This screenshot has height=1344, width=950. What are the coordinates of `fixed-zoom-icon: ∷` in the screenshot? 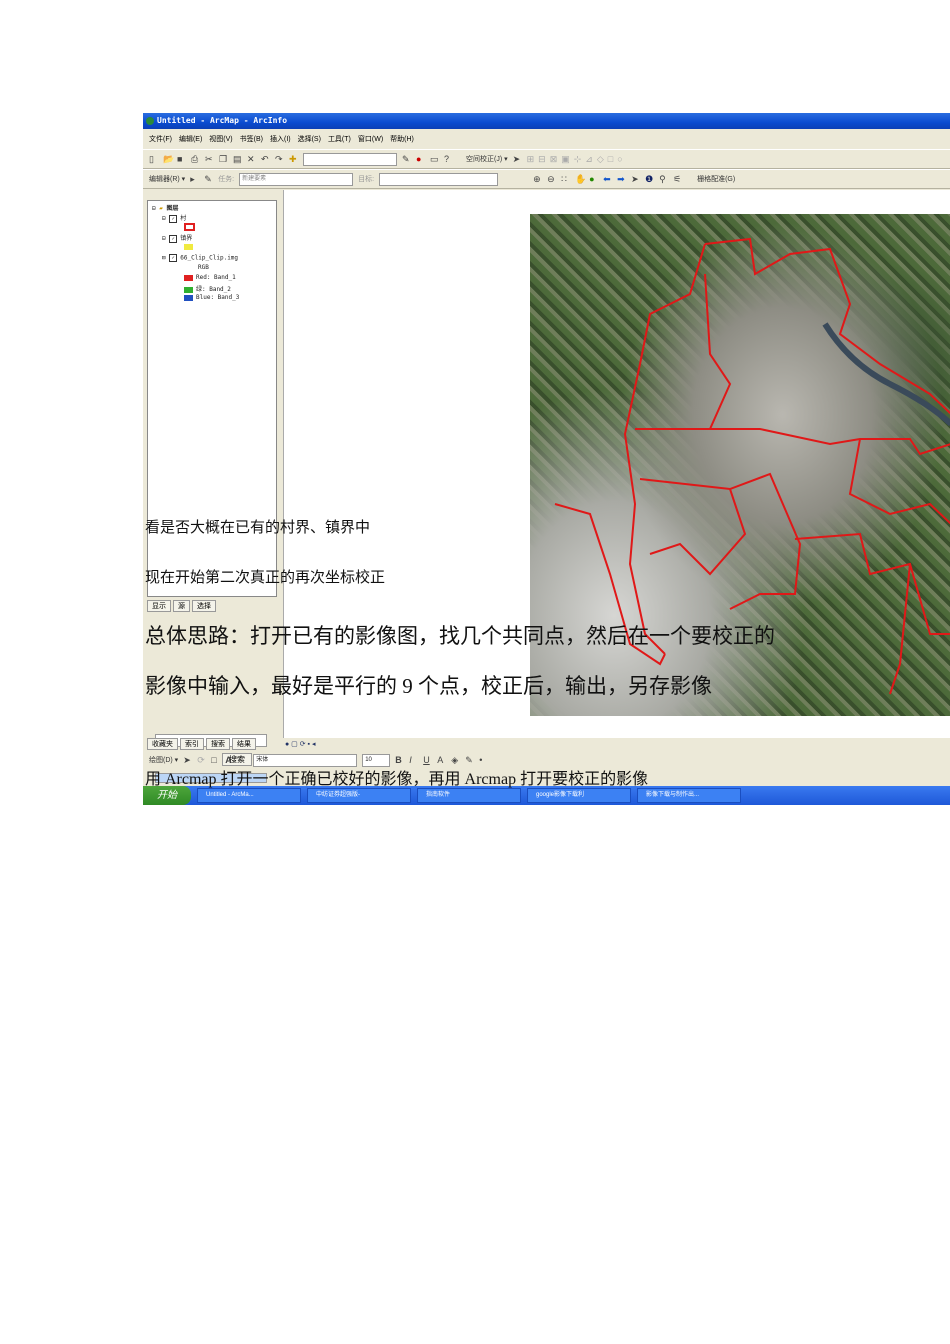 It's located at (565, 179).